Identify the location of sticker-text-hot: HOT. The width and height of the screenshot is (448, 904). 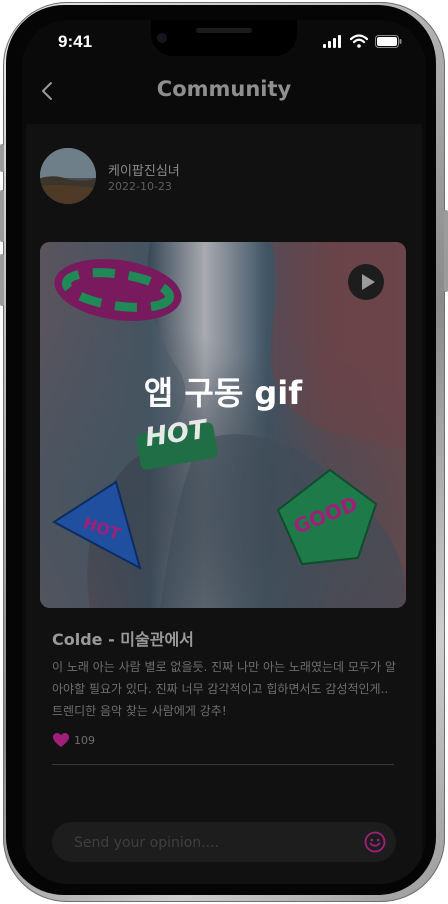
(176, 434).